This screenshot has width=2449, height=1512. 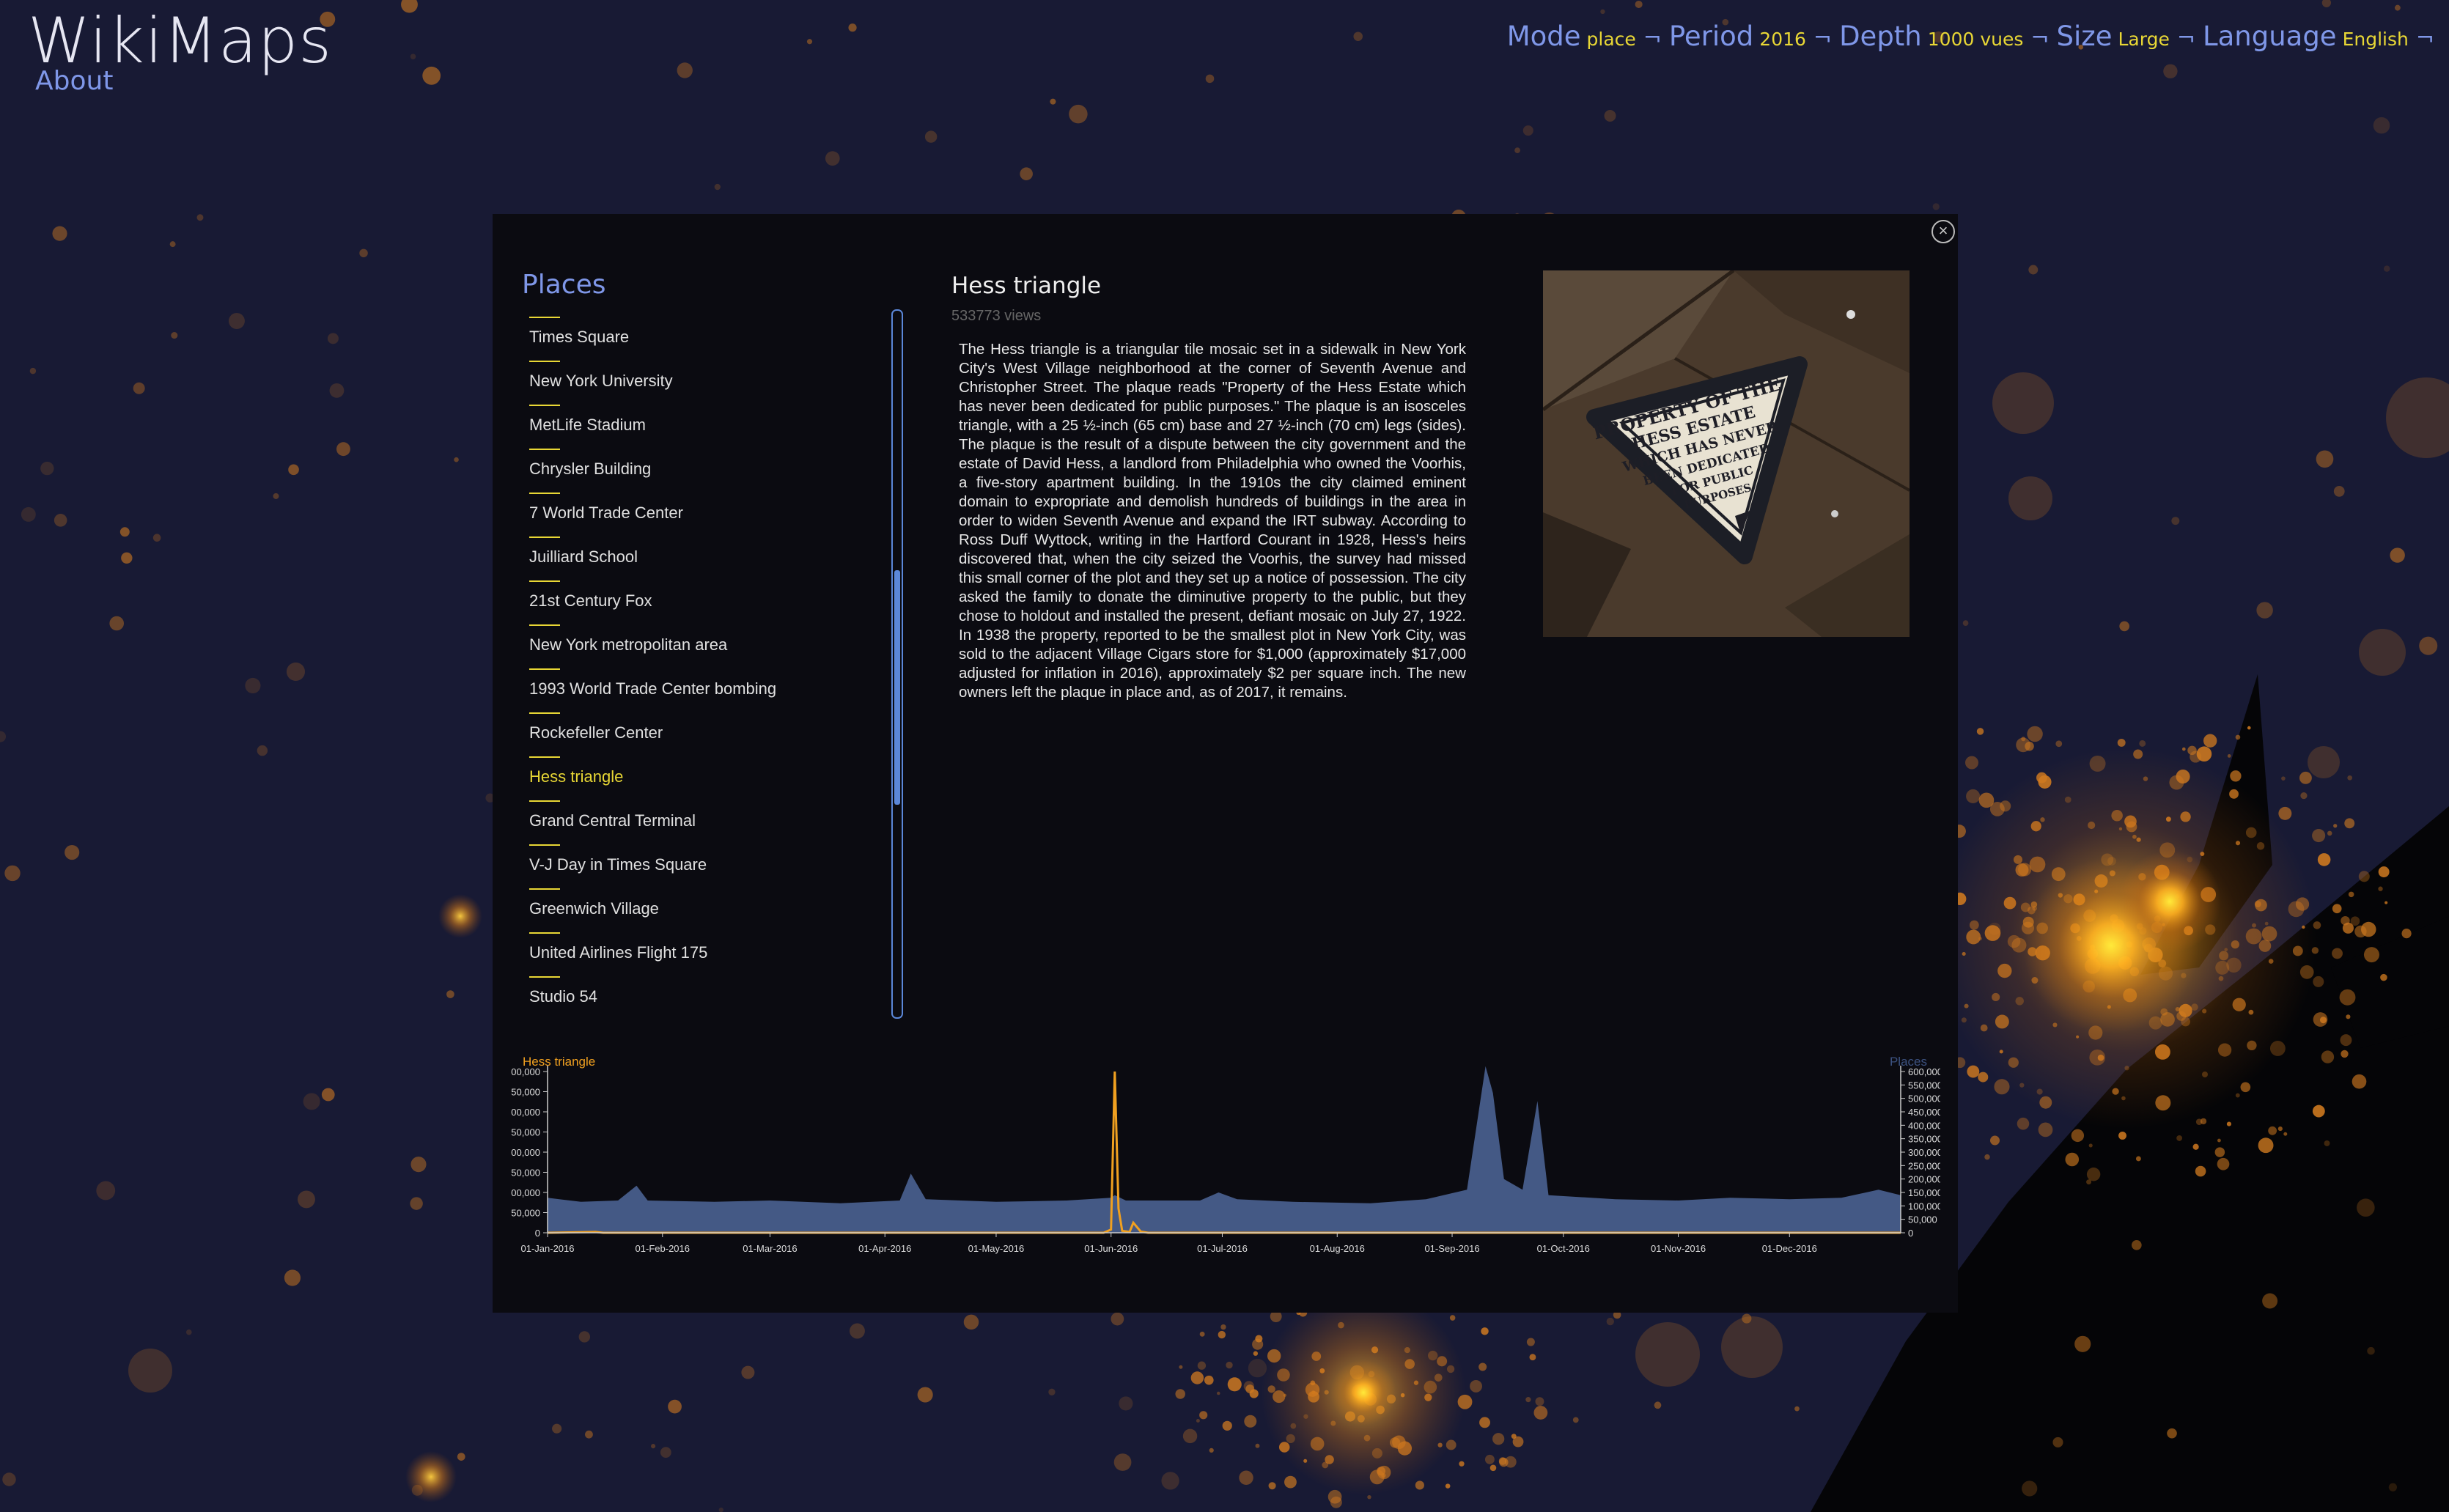 What do you see at coordinates (2306, 36) in the screenshot?
I see `nav-language: Language English` at bounding box center [2306, 36].